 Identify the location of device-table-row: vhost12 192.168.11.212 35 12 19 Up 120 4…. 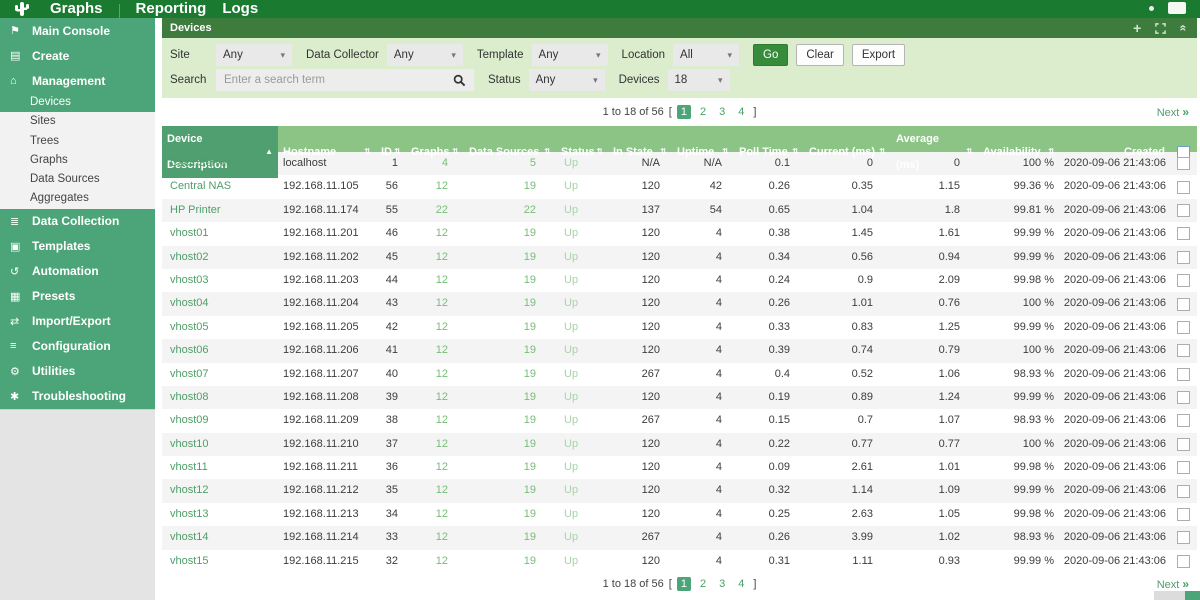
(679, 491).